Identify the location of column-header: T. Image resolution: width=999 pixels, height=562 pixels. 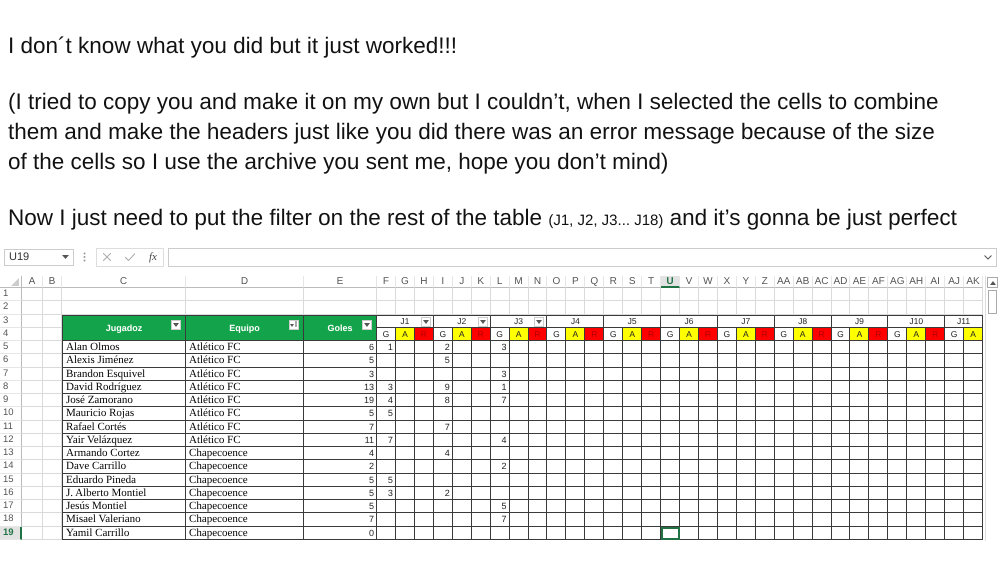
(652, 282).